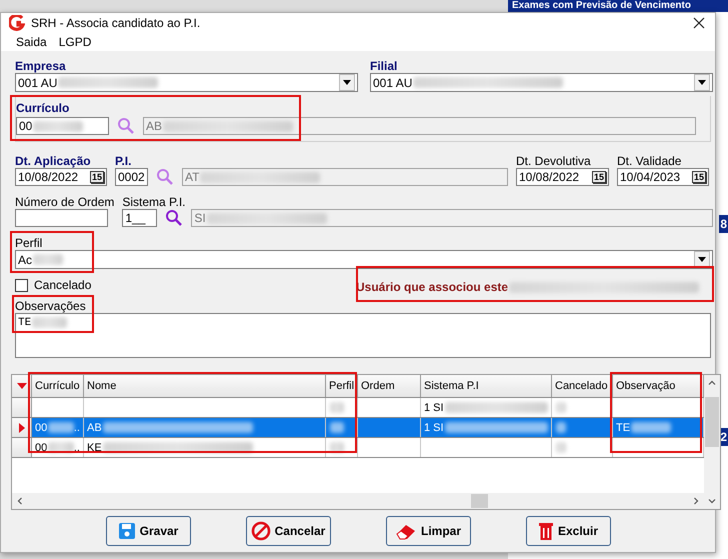  I want to click on column-header: Sistema P.I, so click(486, 386).